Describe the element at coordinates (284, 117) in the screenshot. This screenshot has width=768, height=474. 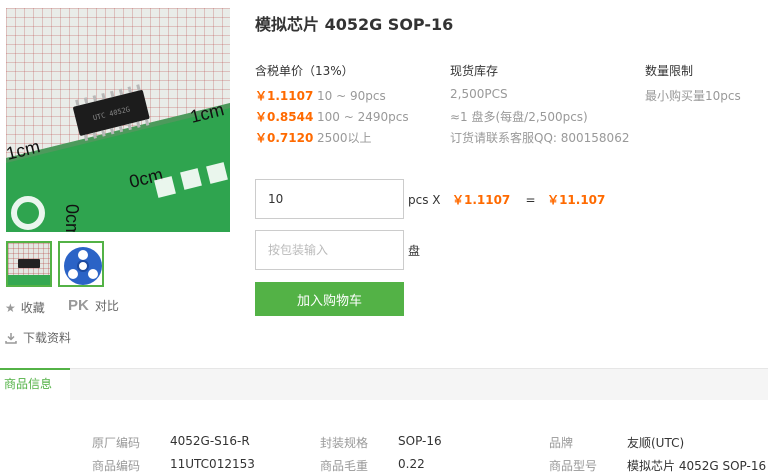
I see `tier-price: ￥0.8544` at that location.